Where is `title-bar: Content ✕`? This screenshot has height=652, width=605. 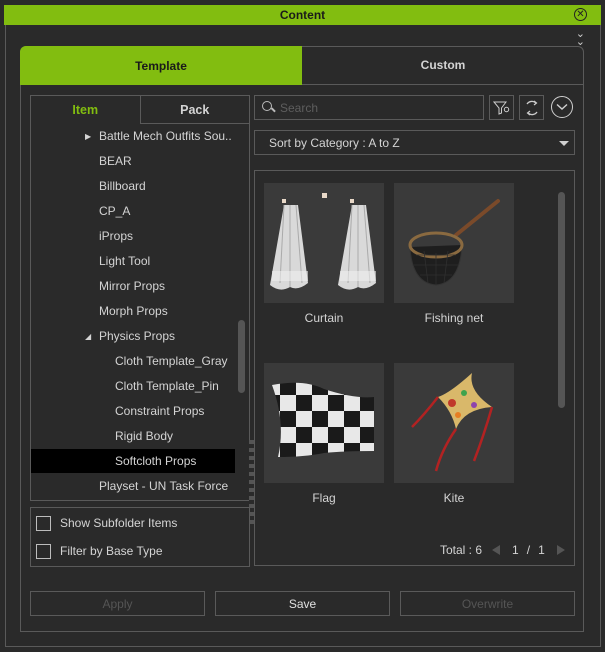 title-bar: Content ✕ is located at coordinates (302, 15).